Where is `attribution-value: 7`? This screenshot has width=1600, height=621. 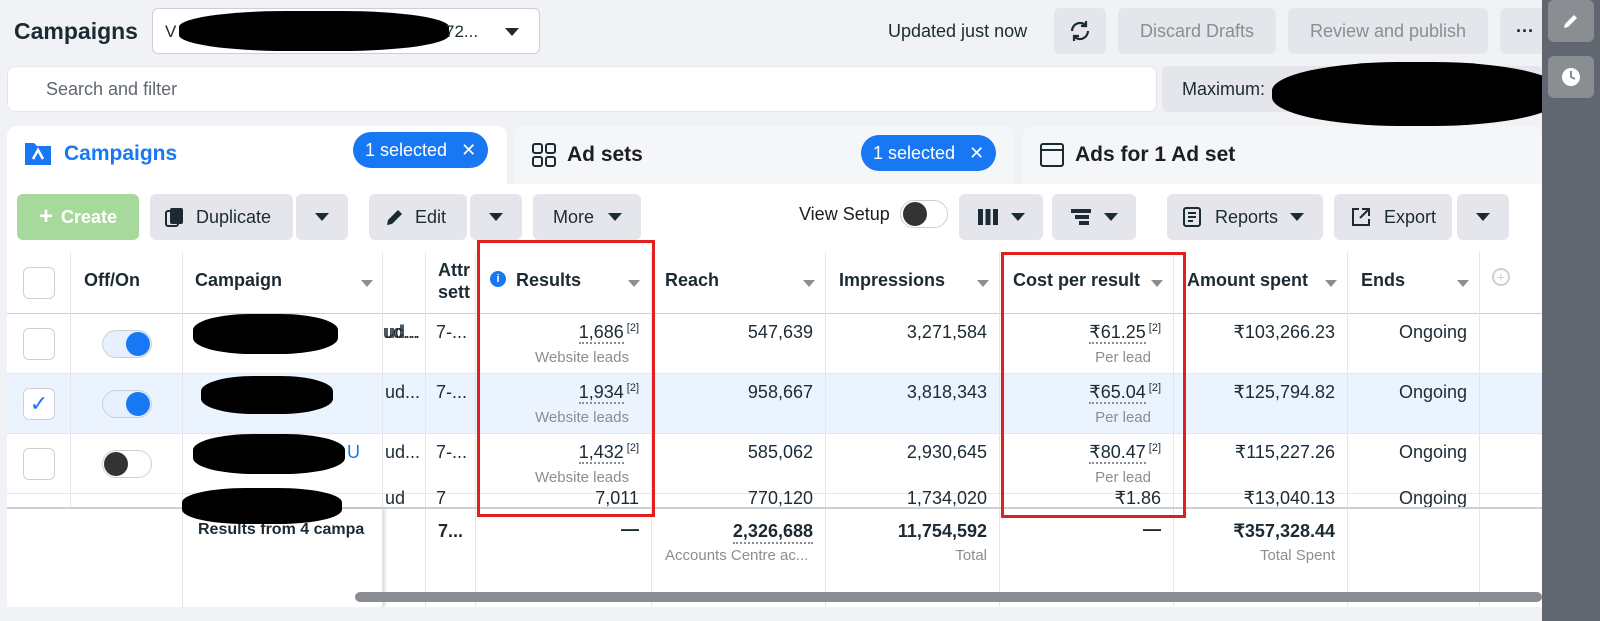 attribution-value: 7 is located at coordinates (441, 498).